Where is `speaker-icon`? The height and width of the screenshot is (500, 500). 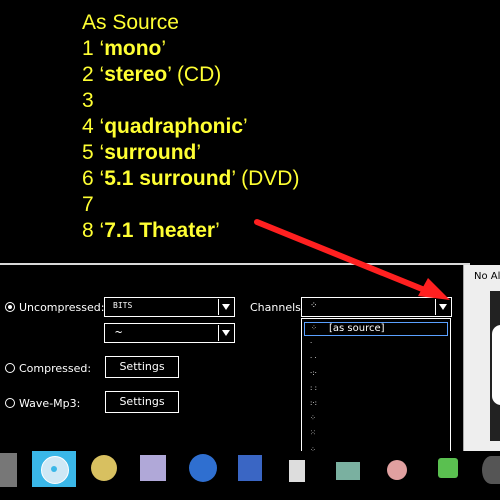
speaker-icon is located at coordinates (8, 470).